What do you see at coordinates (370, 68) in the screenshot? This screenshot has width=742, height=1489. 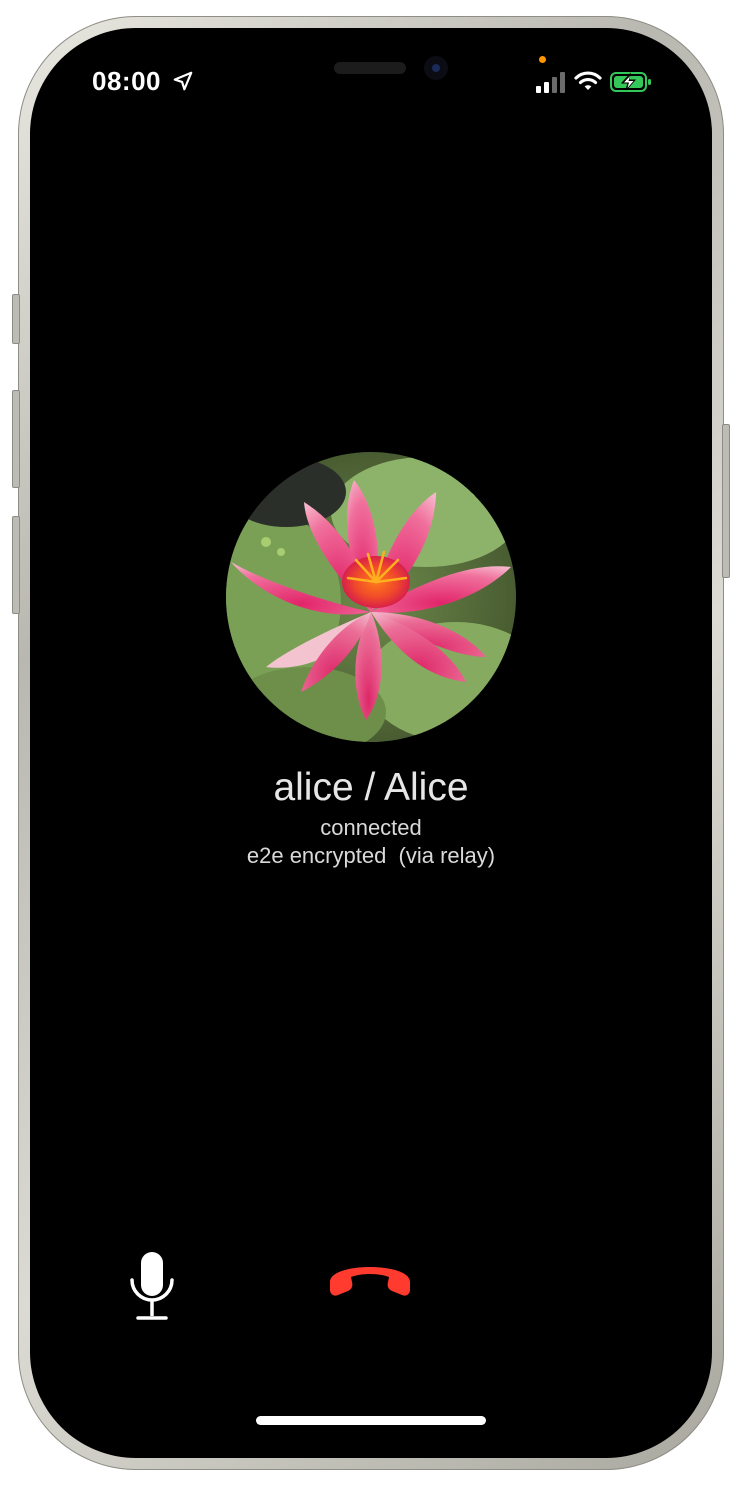 I see `earpiece-speaker` at bounding box center [370, 68].